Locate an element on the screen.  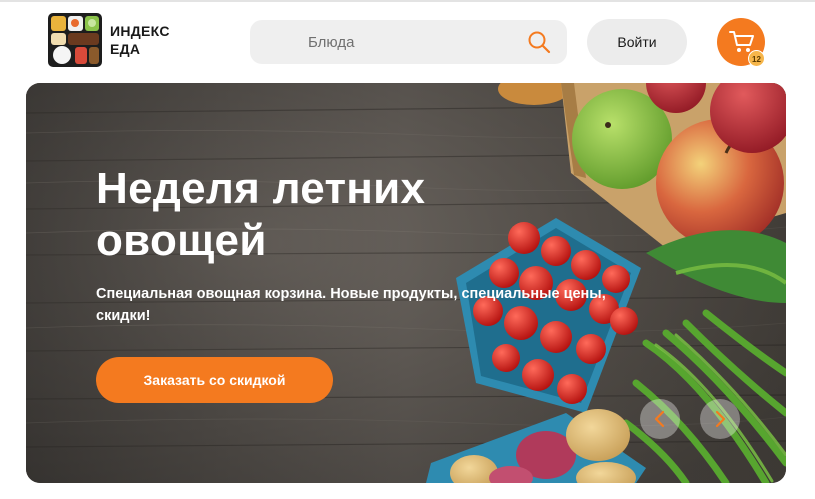
carousel-prev-button is located at coordinates (660, 419).